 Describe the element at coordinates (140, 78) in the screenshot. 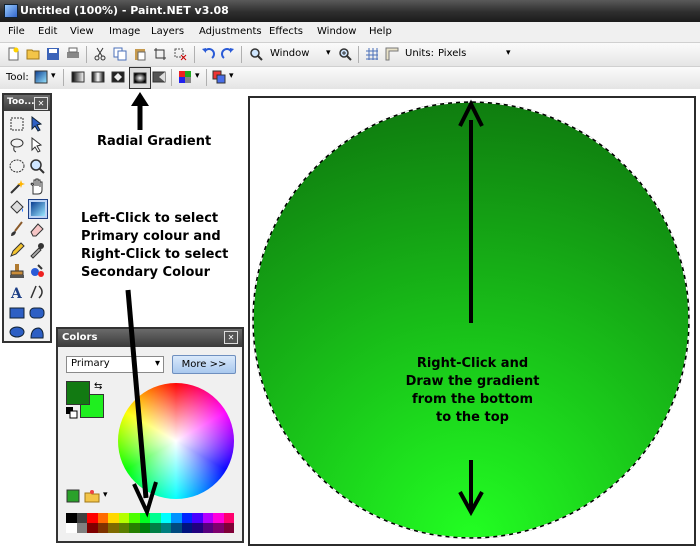

I see `radial-gradient-button` at that location.